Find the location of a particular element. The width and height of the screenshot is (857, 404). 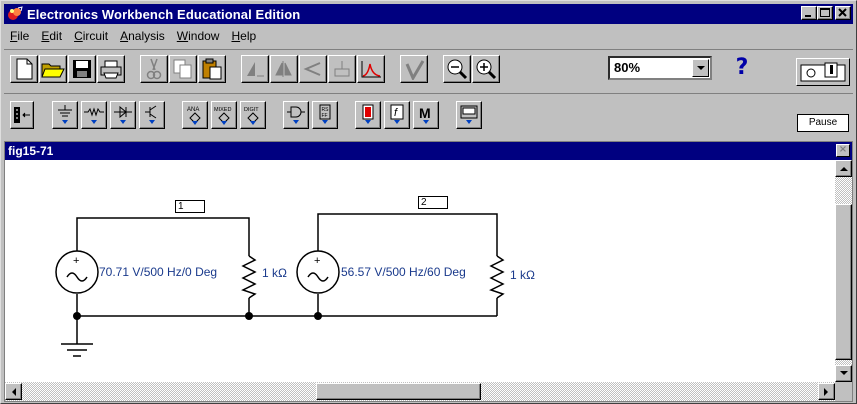

main-toolbar: 80% ? is located at coordinates (428, 68).